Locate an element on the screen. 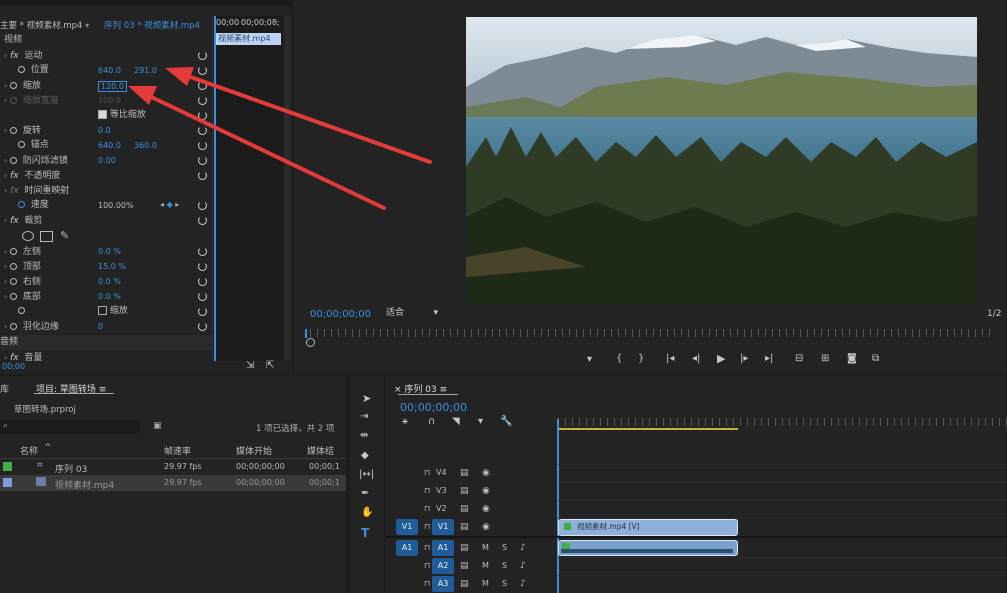 The height and width of the screenshot is (593, 1007). monitor-playhead is located at coordinates (306, 333).